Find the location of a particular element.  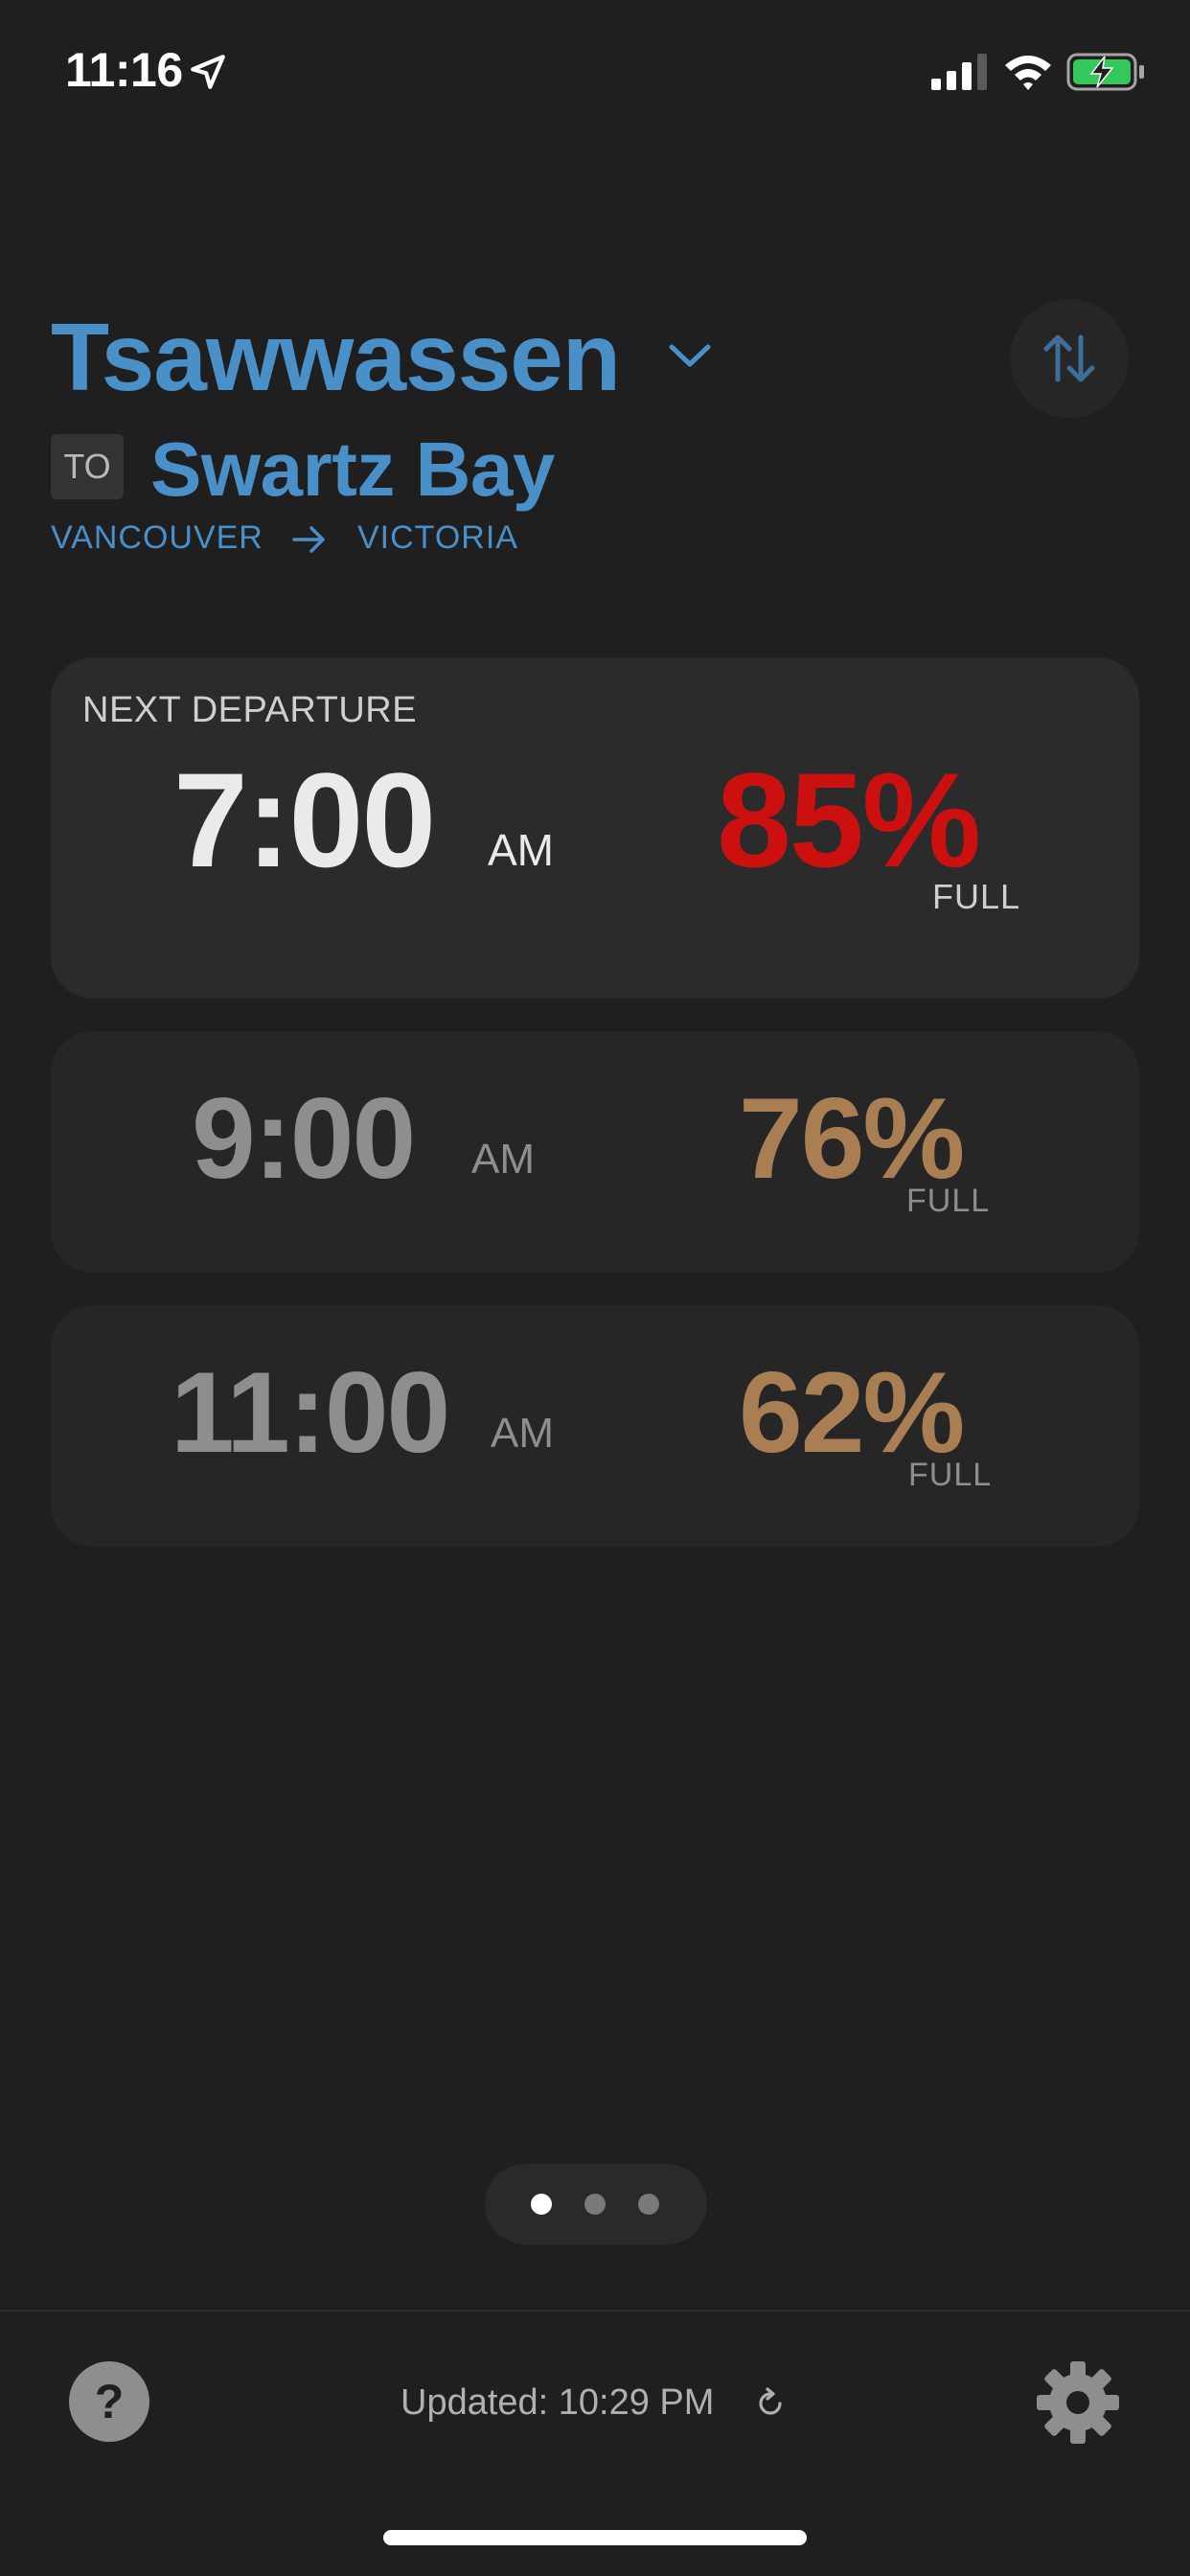

status-bar: 11:16 is located at coordinates (595, 72).